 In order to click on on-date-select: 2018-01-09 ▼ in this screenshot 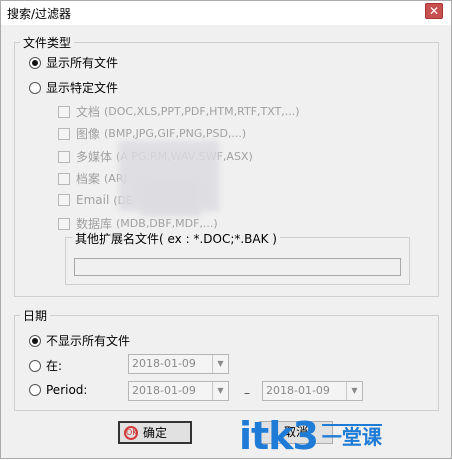, I will do `click(178, 364)`.